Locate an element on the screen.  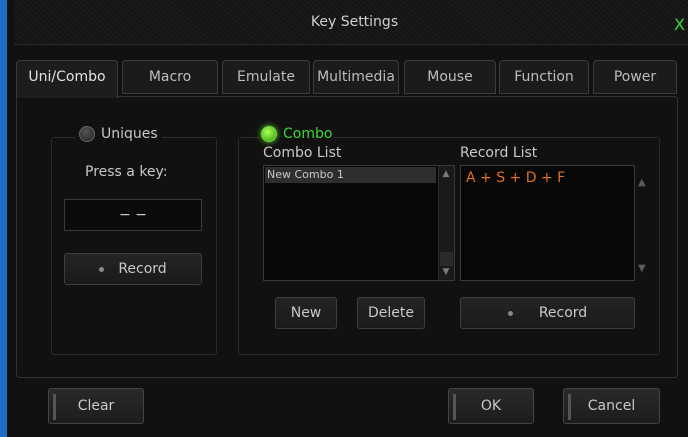
key-capture-field: − − is located at coordinates (133, 215).